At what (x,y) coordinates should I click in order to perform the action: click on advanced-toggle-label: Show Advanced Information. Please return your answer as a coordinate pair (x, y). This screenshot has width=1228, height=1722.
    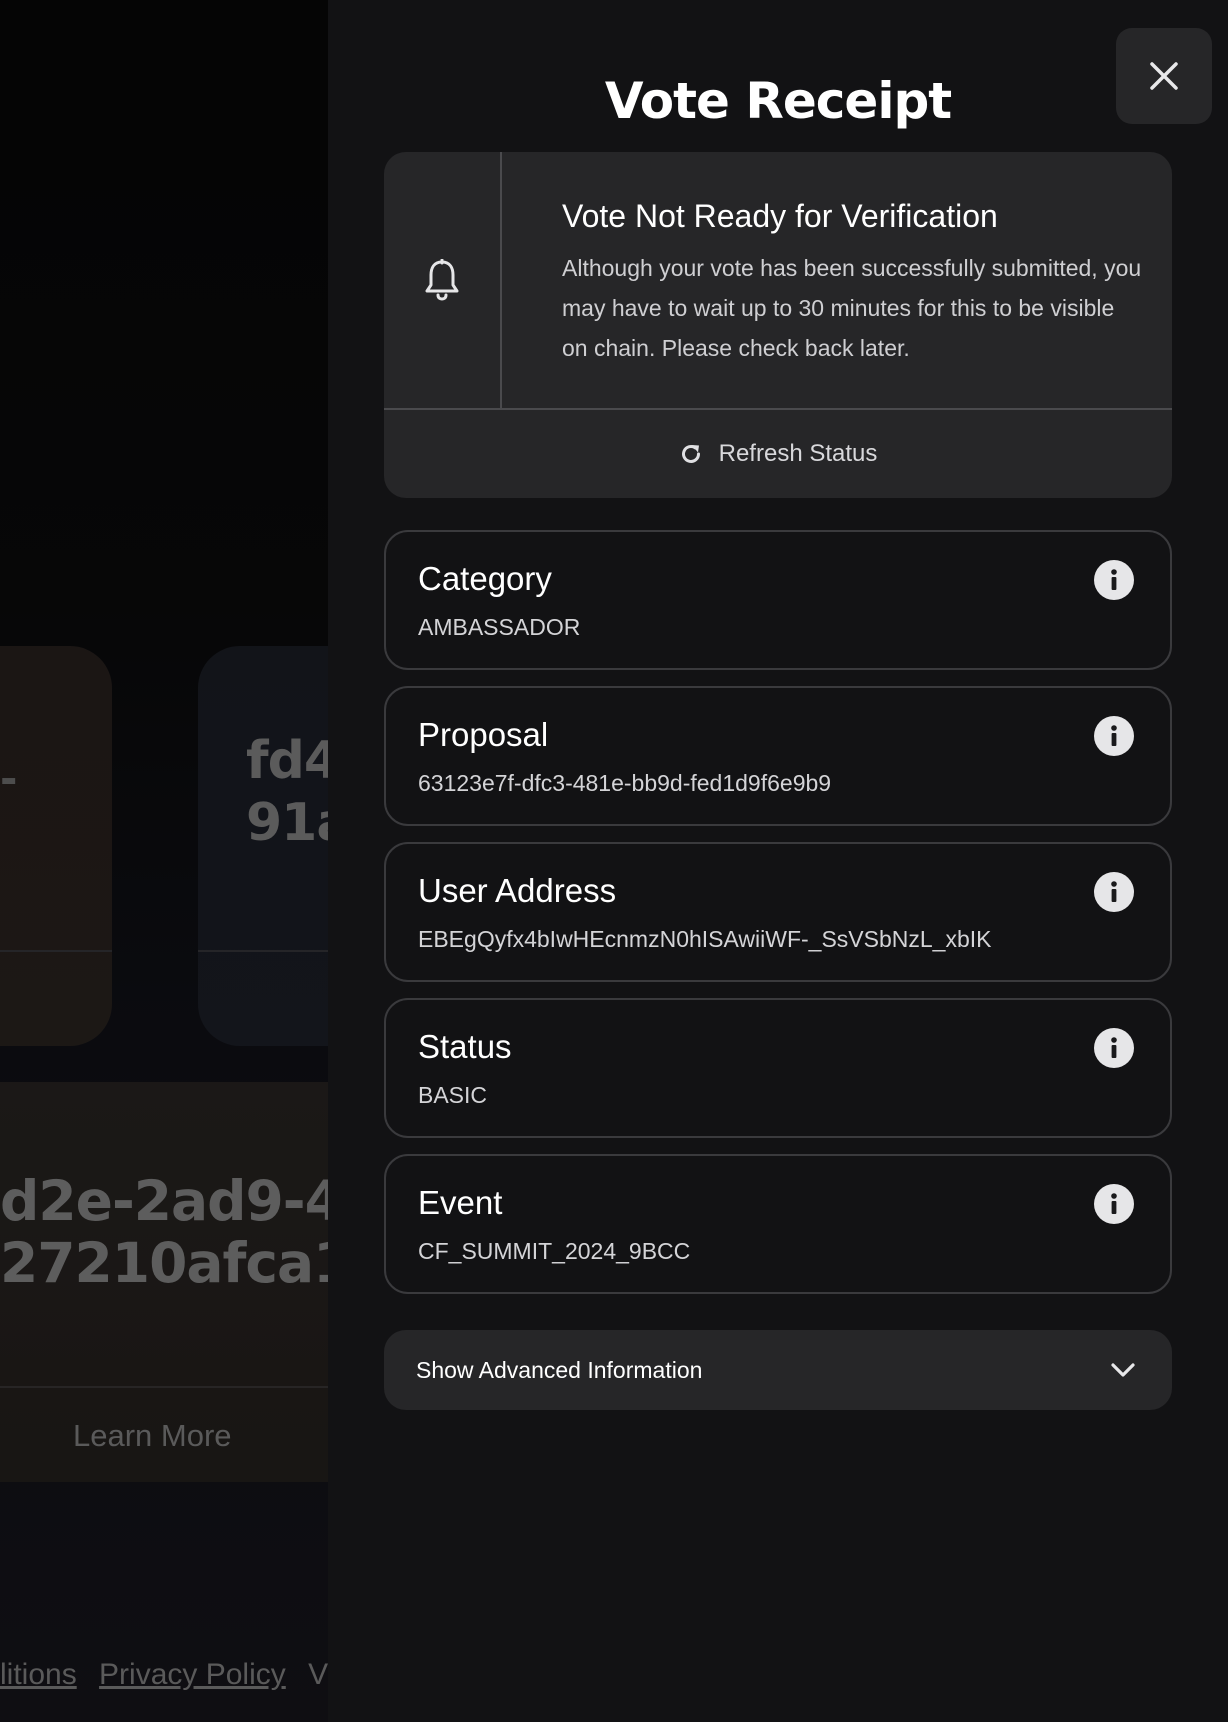
    Looking at the image, I should click on (559, 1369).